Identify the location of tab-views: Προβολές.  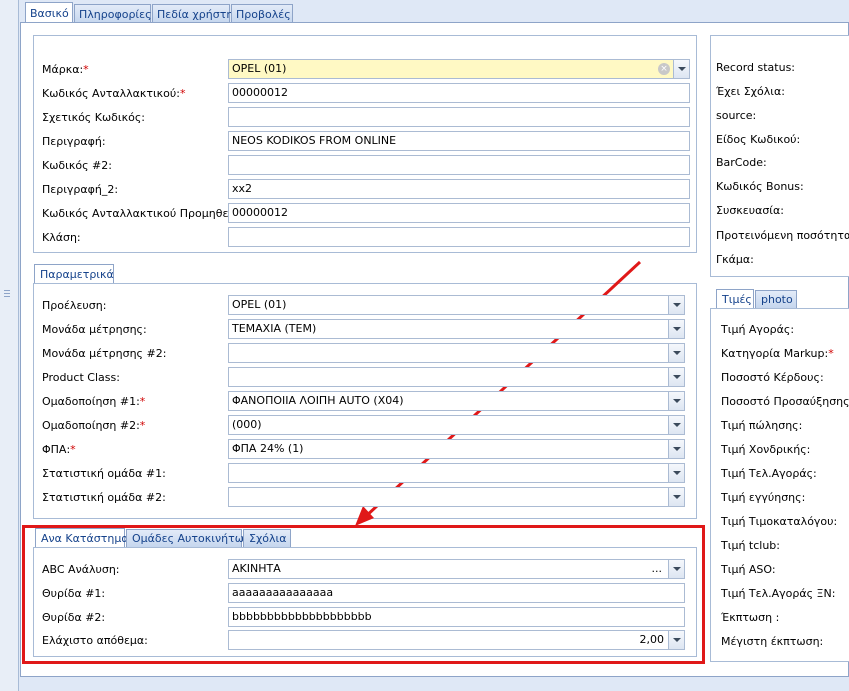
(262, 13).